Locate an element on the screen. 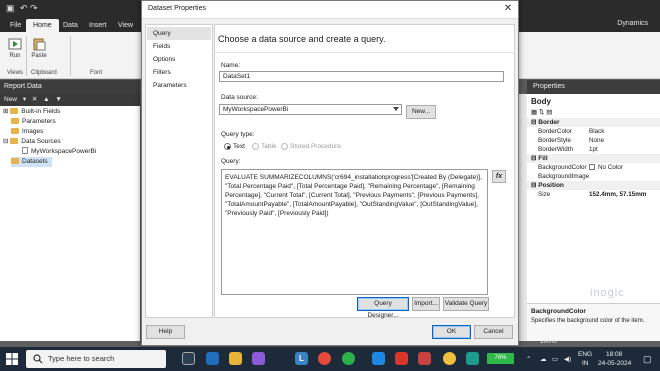 The image size is (660, 371). notifications-icon: ▢ is located at coordinates (647, 359).